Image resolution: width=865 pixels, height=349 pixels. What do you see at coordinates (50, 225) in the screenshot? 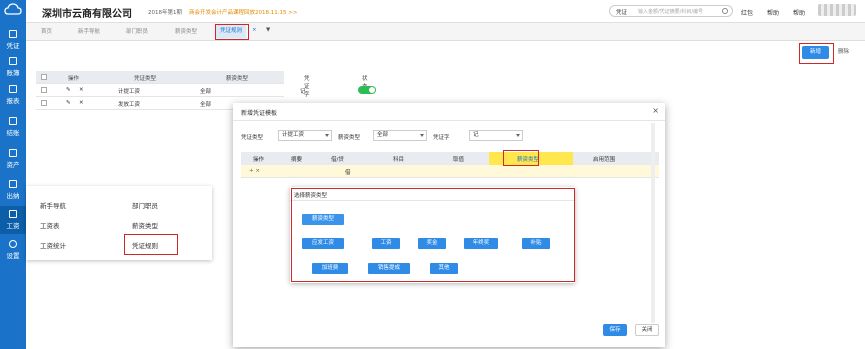
I see `menu-item-payroll-sheet: 工资表` at bounding box center [50, 225].